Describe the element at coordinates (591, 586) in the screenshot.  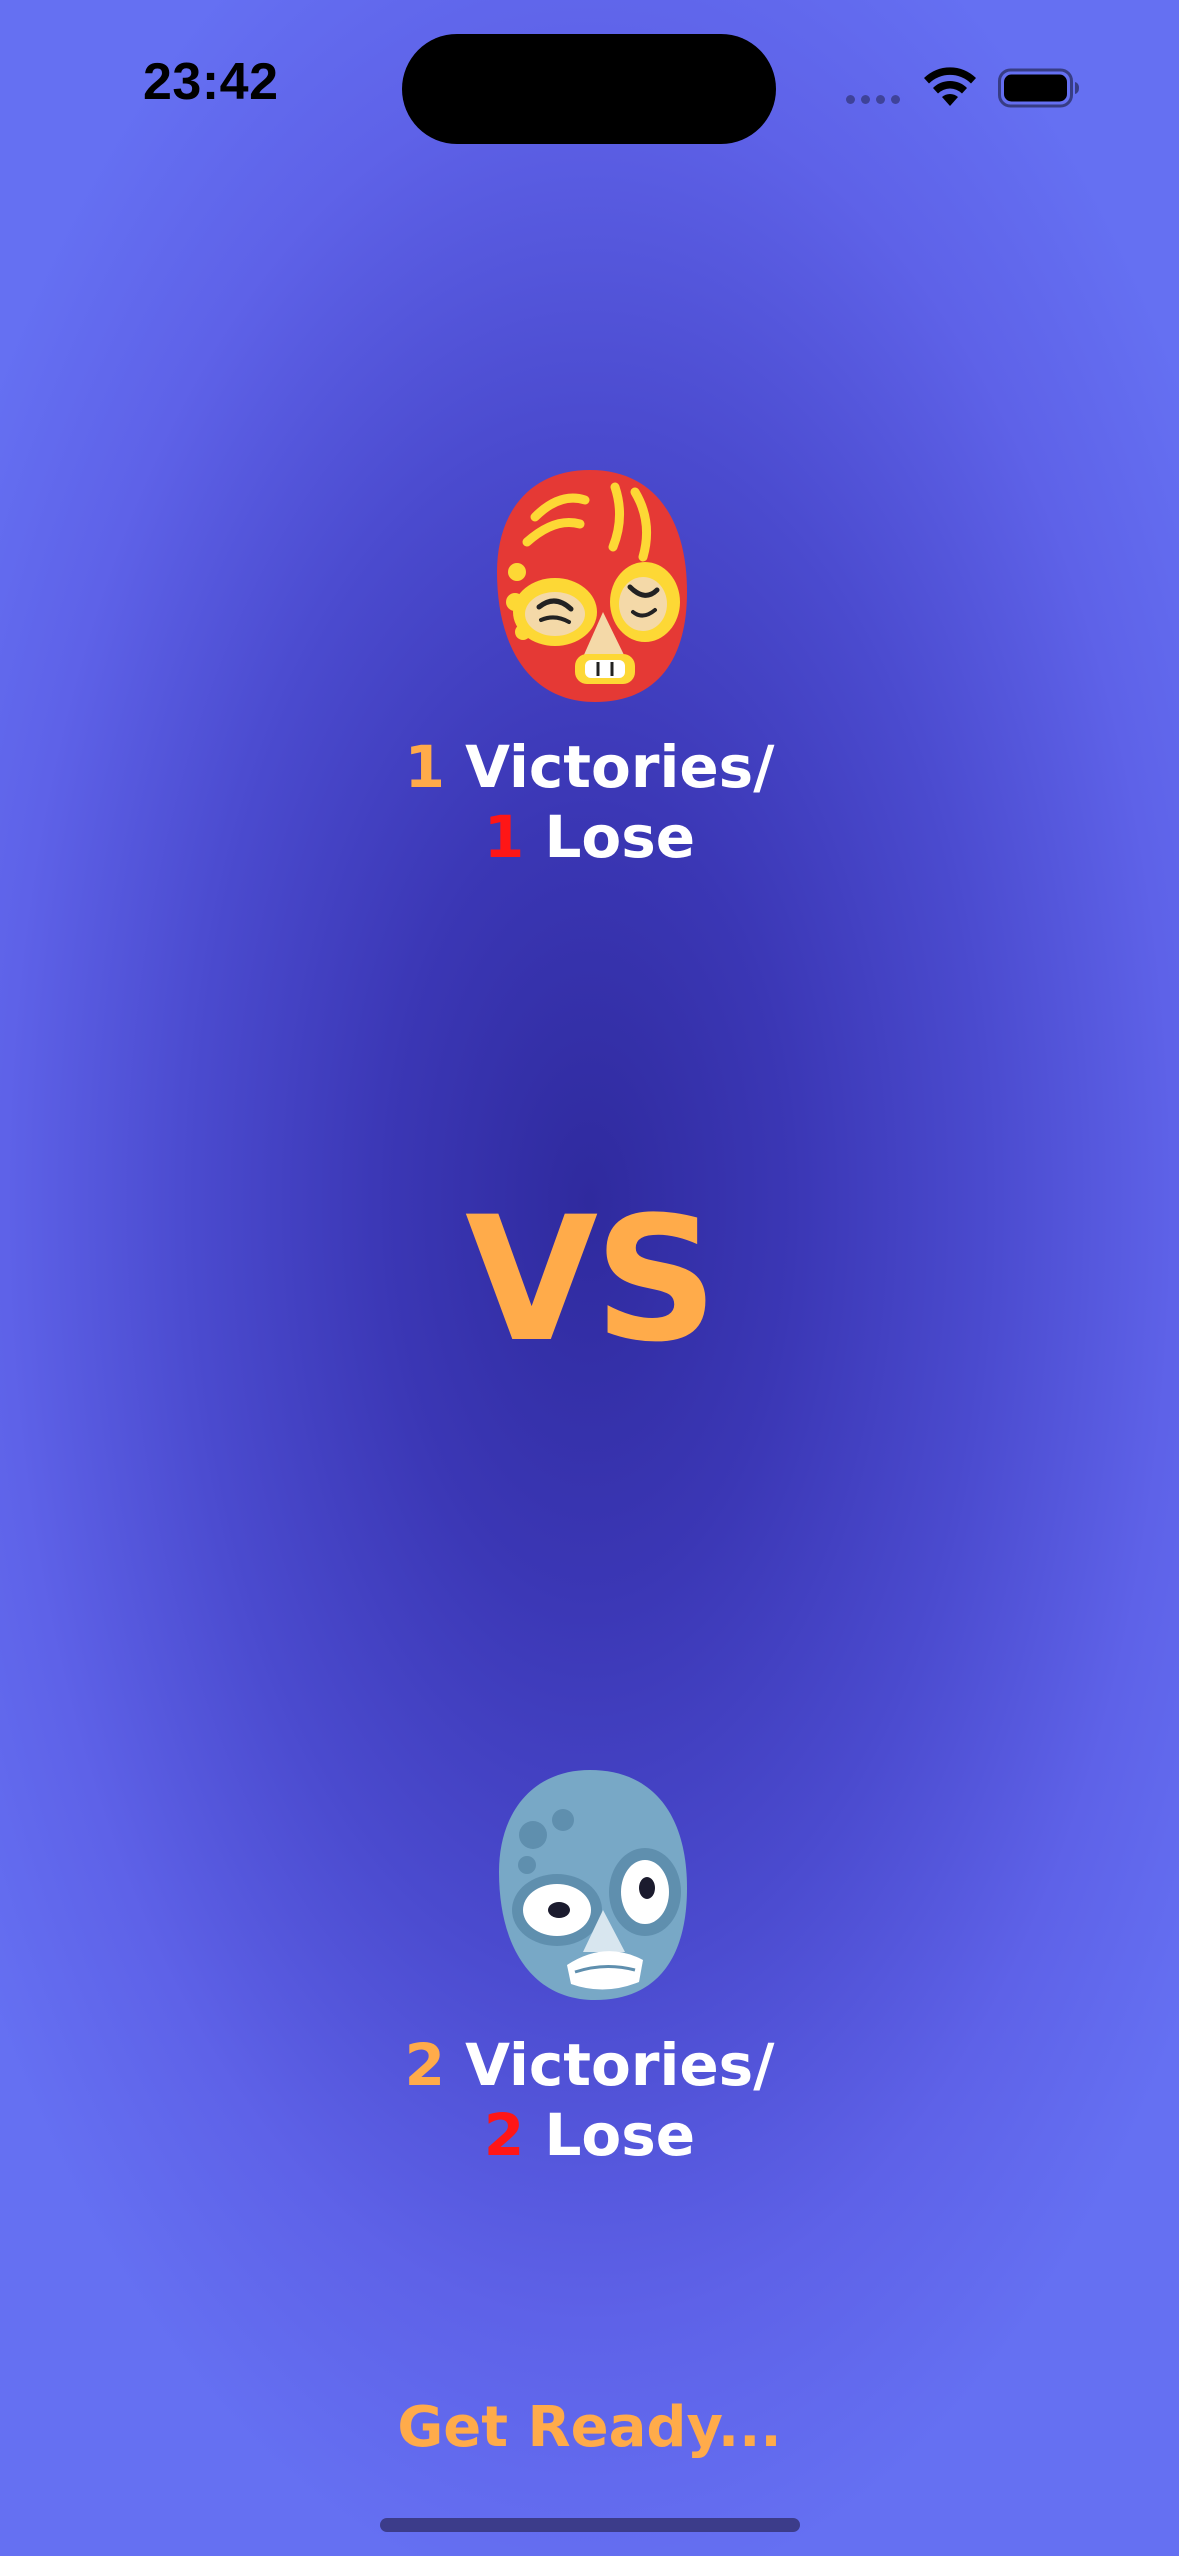
I see `red-luchador-mask-icon` at that location.